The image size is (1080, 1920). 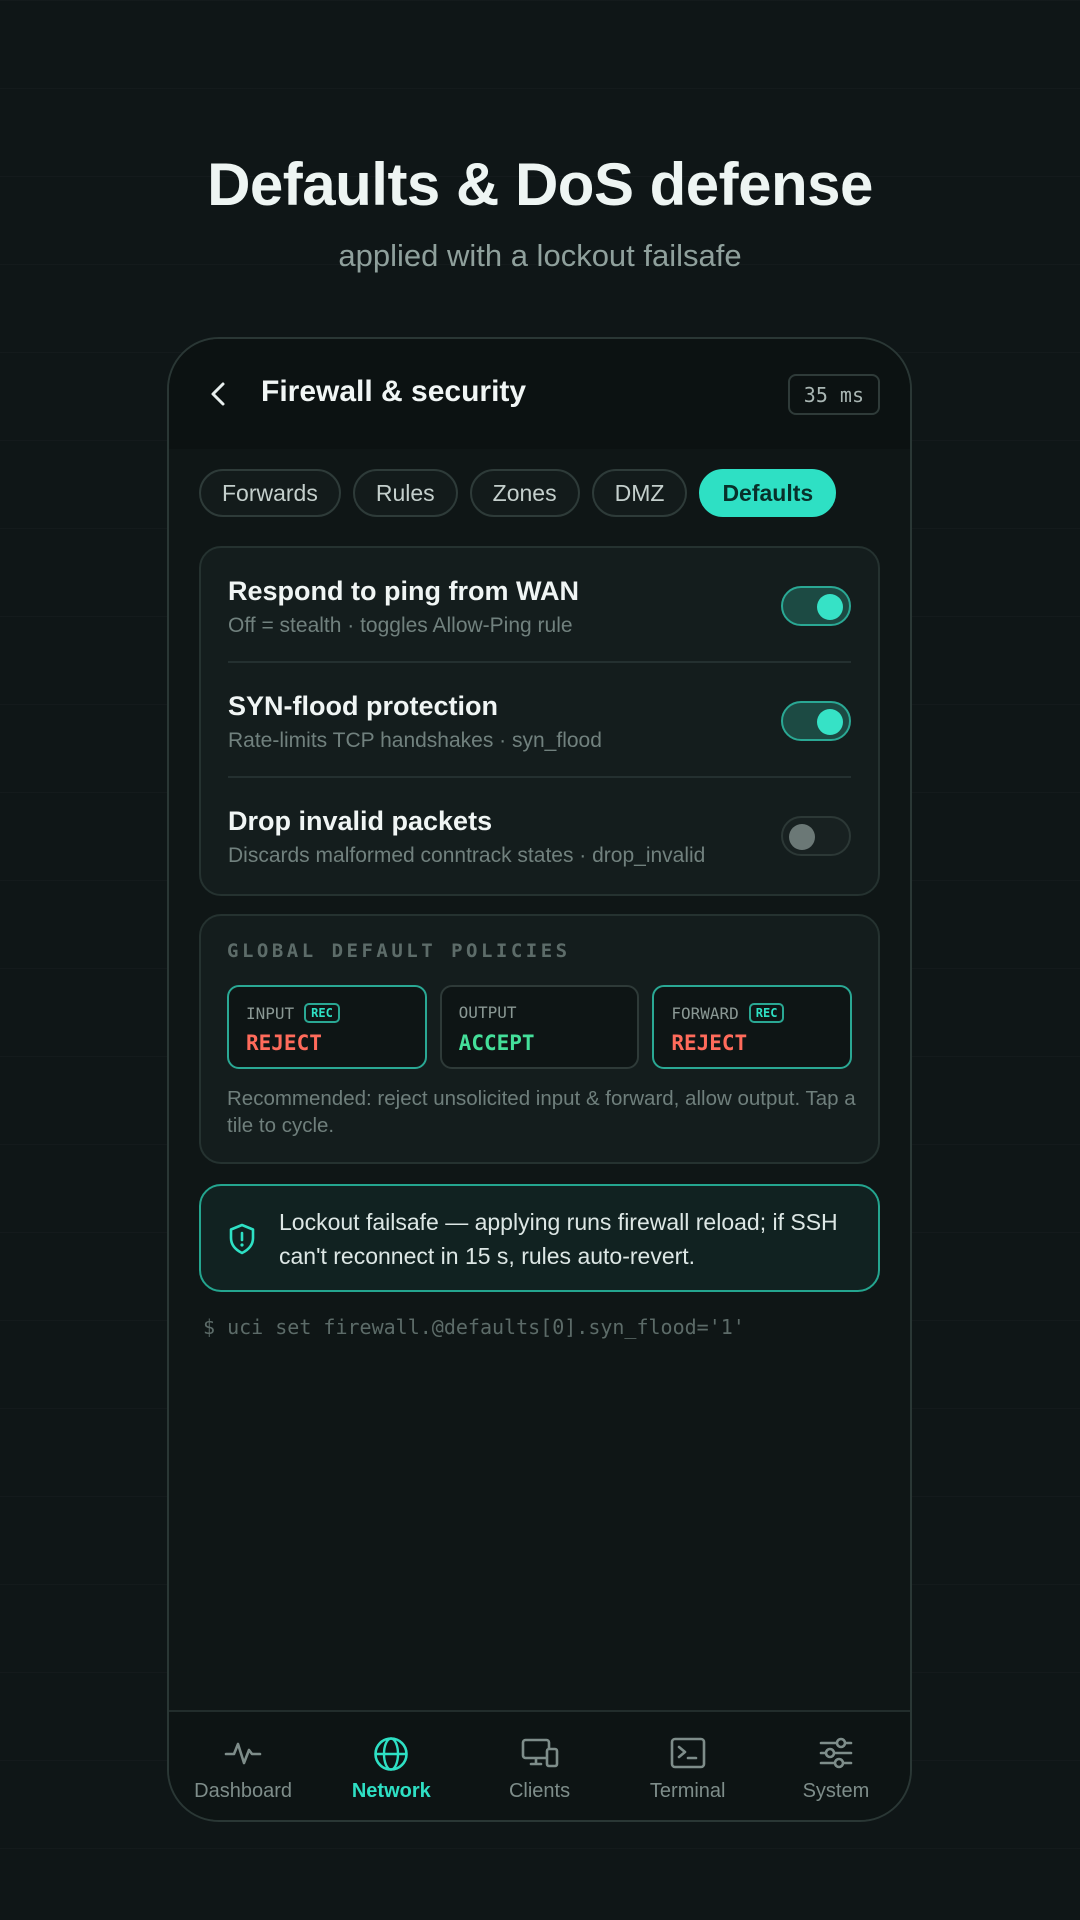 I want to click on terminal-icon, so click(x=688, y=1753).